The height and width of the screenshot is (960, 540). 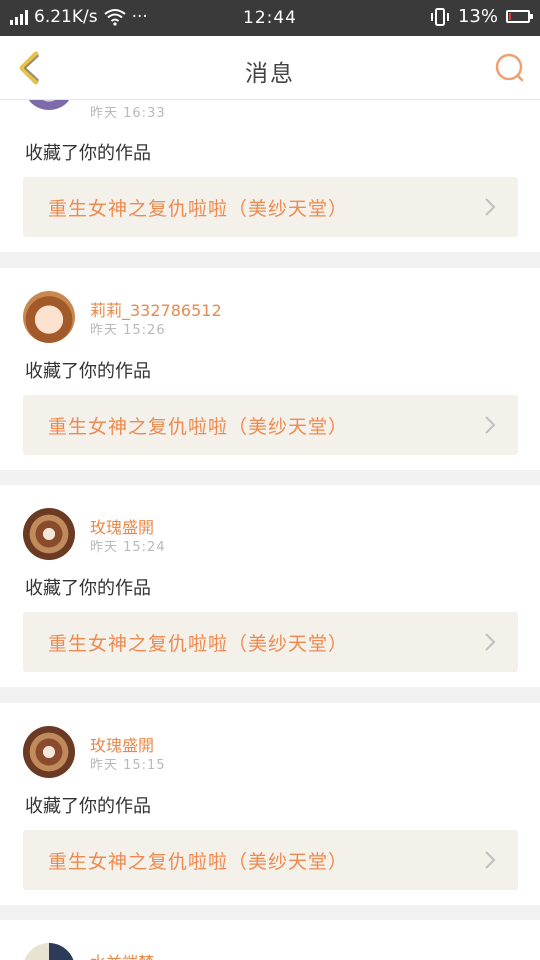 I want to click on message-time: 昨天 15:15, so click(x=128, y=765).